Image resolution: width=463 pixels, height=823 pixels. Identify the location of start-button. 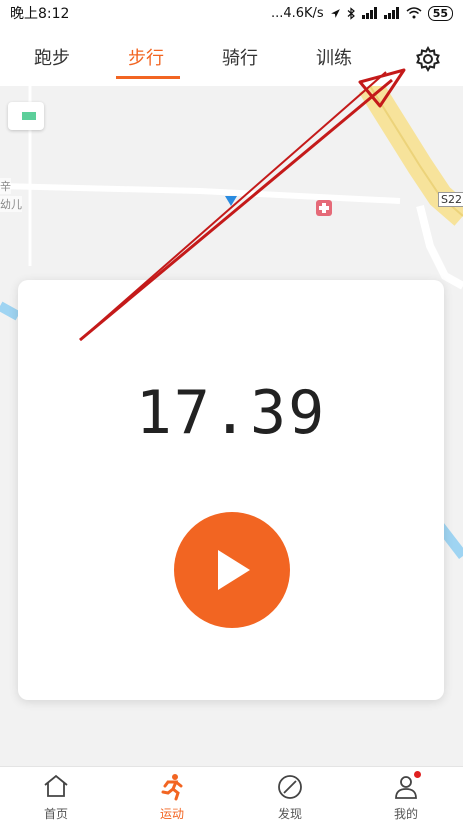
(232, 570).